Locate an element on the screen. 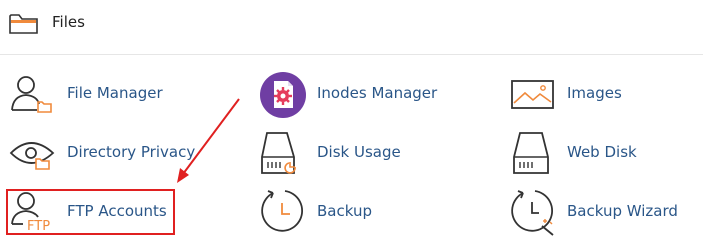 This screenshot has height=246, width=703. tool-backup: Backup is located at coordinates (349, 212).